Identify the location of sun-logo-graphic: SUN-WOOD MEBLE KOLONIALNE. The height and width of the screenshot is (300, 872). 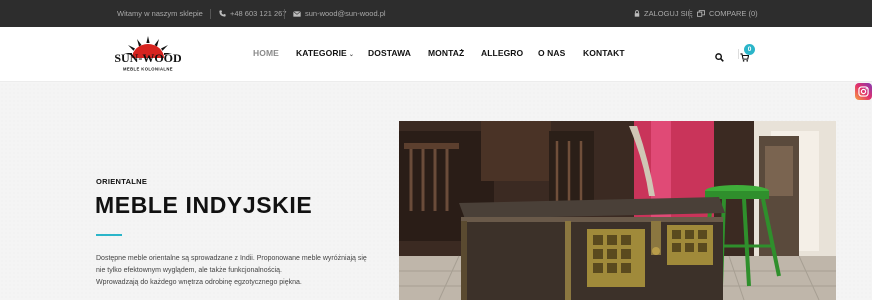
(148, 54).